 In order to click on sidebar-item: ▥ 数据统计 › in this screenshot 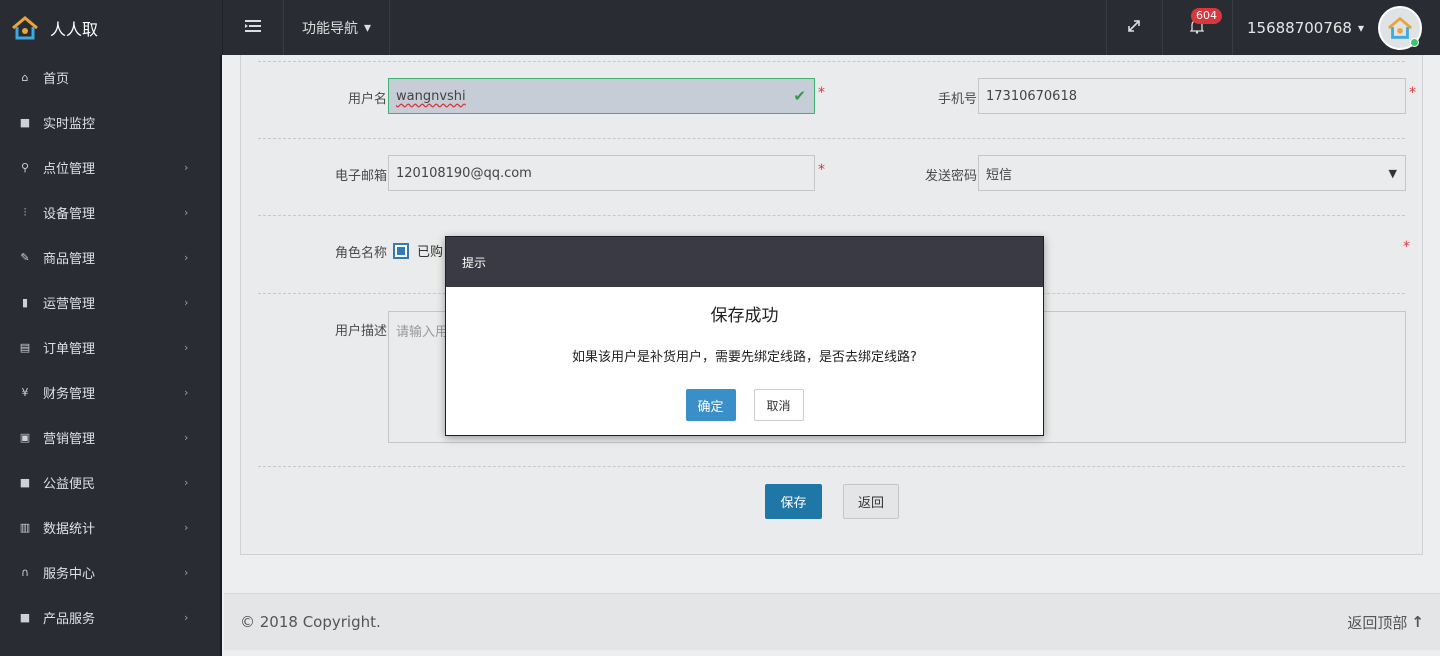, I will do `click(110, 527)`.